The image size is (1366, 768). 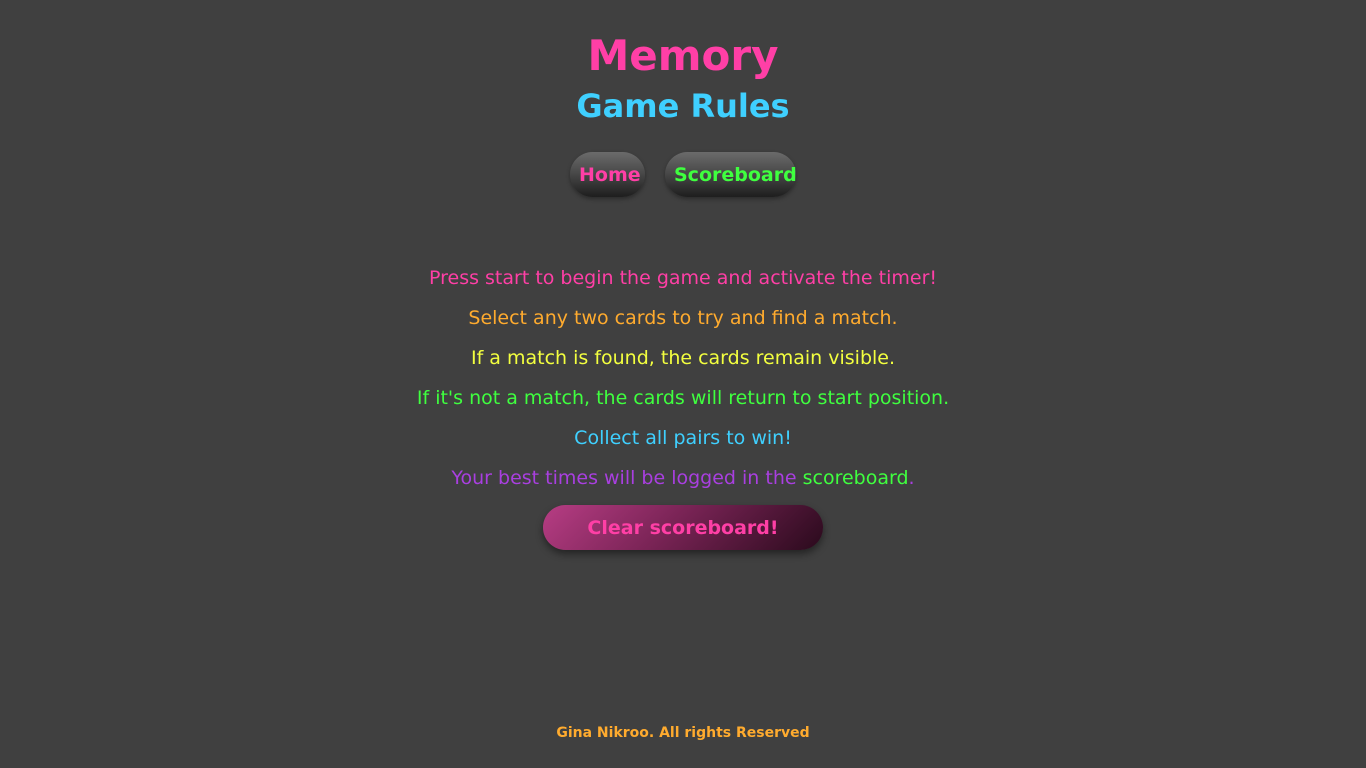 What do you see at coordinates (607, 174) in the screenshot?
I see `home-button: Home` at bounding box center [607, 174].